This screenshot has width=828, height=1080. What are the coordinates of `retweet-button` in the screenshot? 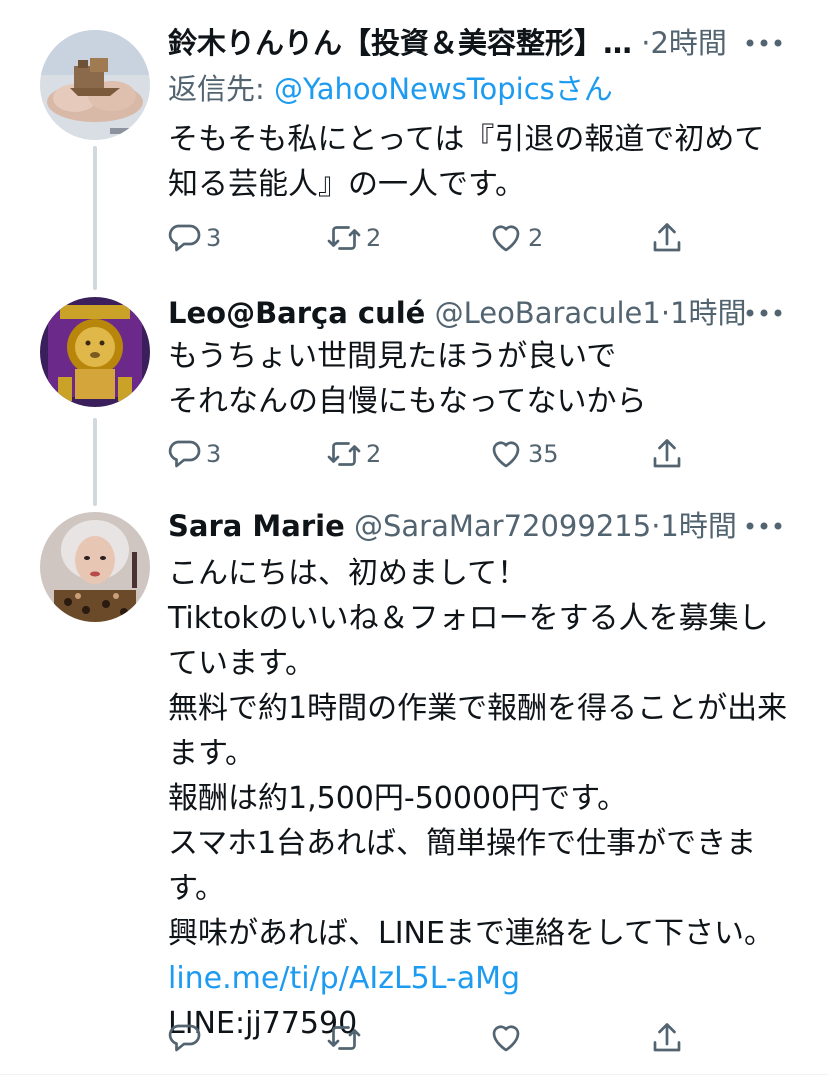 It's located at (346, 1038).